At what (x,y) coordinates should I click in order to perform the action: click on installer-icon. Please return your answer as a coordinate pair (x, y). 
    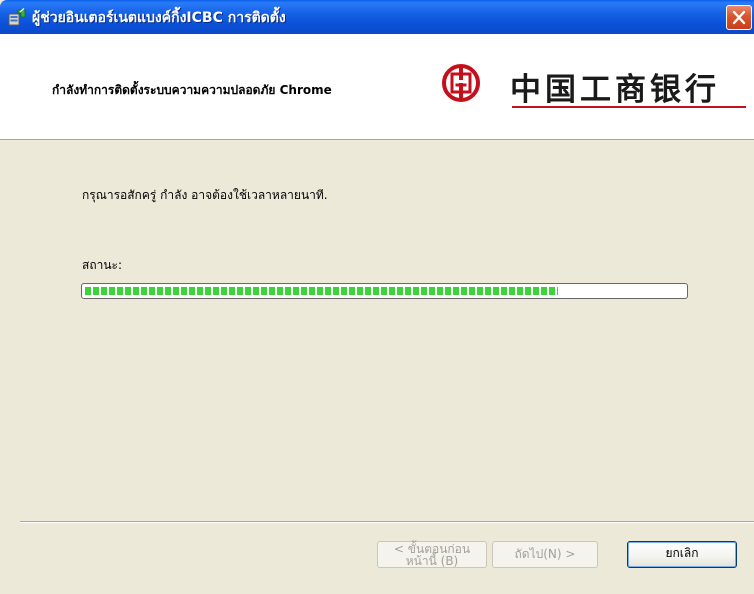
    Looking at the image, I should click on (17, 17).